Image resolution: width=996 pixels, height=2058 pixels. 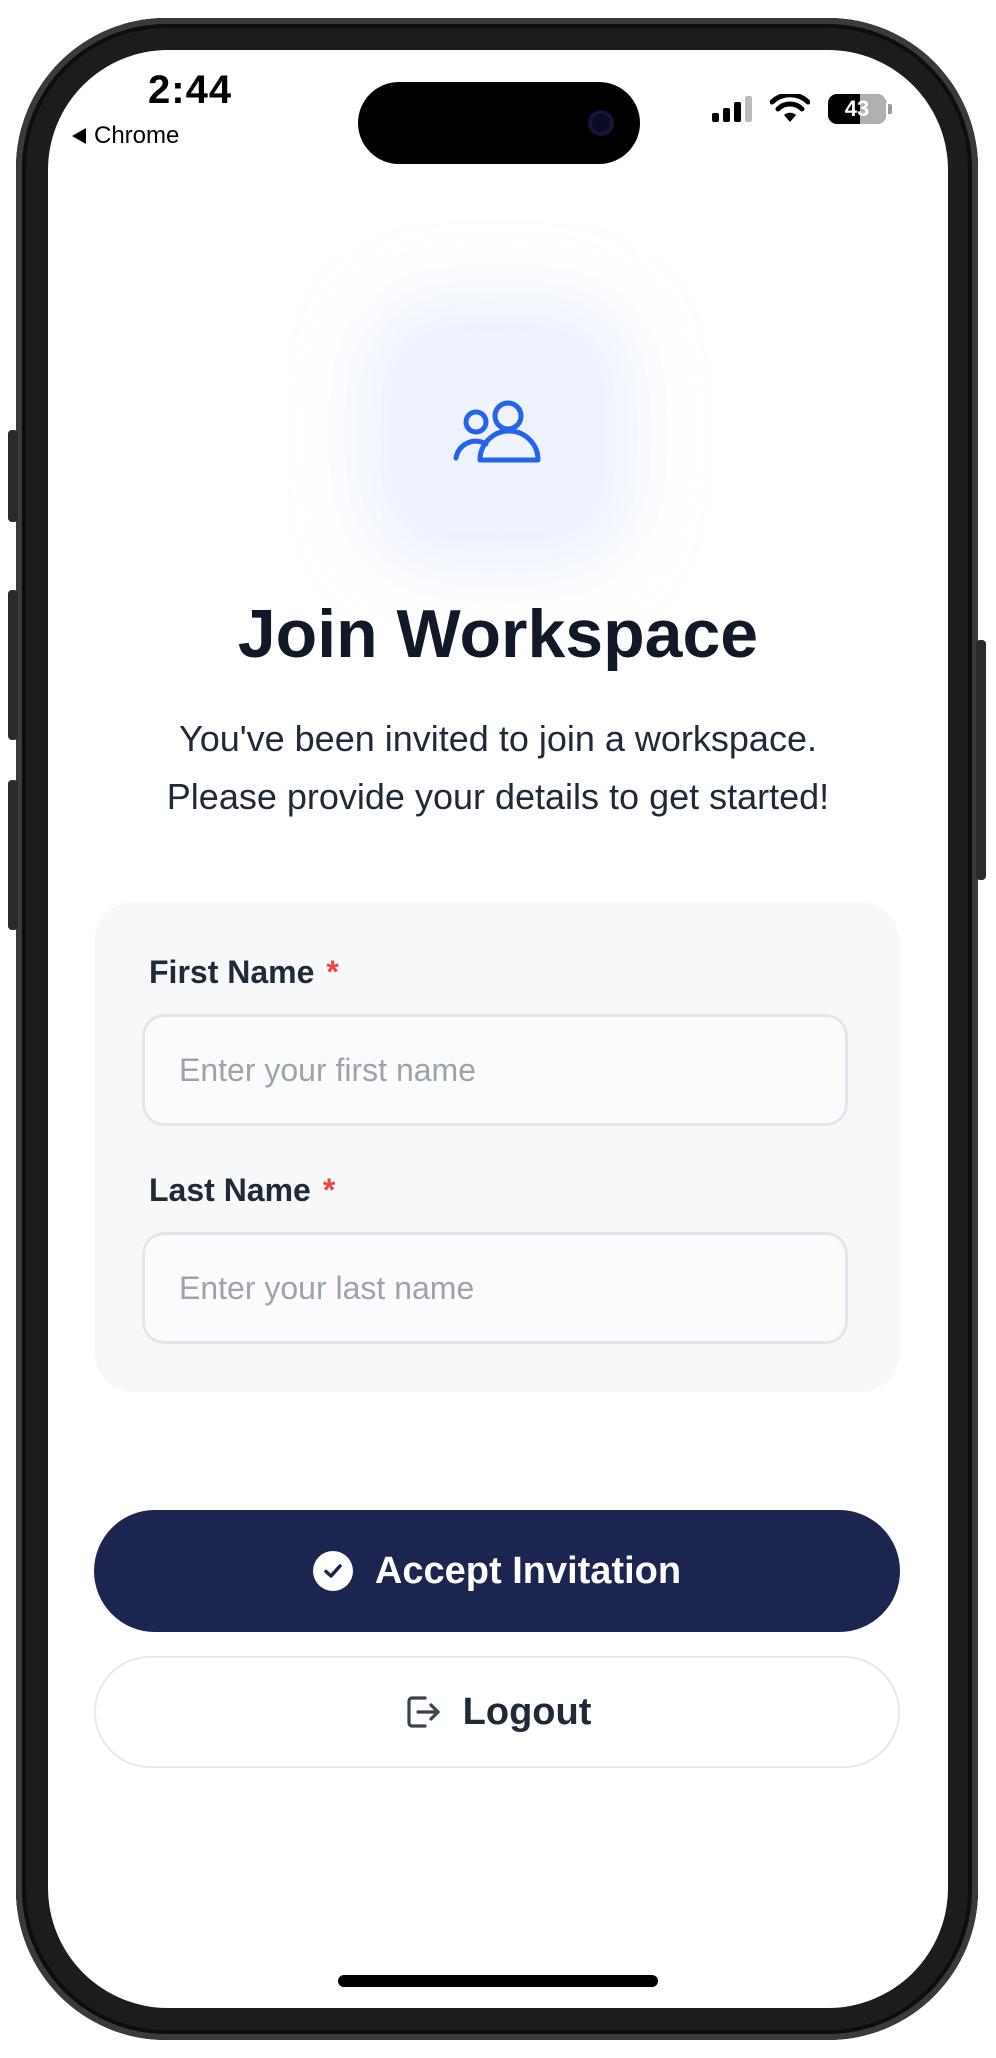 What do you see at coordinates (79, 136) in the screenshot?
I see `back-triangle-icon` at bounding box center [79, 136].